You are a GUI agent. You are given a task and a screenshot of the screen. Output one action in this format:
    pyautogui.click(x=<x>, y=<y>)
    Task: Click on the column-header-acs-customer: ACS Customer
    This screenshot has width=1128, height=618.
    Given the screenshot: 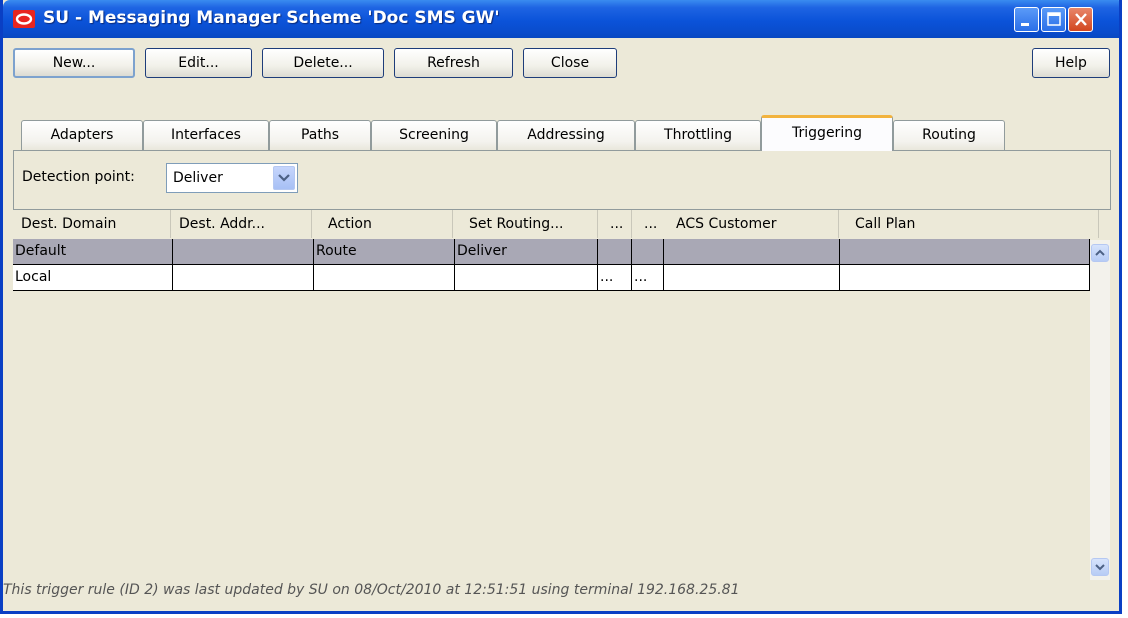 What is the action you would take?
    pyautogui.click(x=751, y=224)
    